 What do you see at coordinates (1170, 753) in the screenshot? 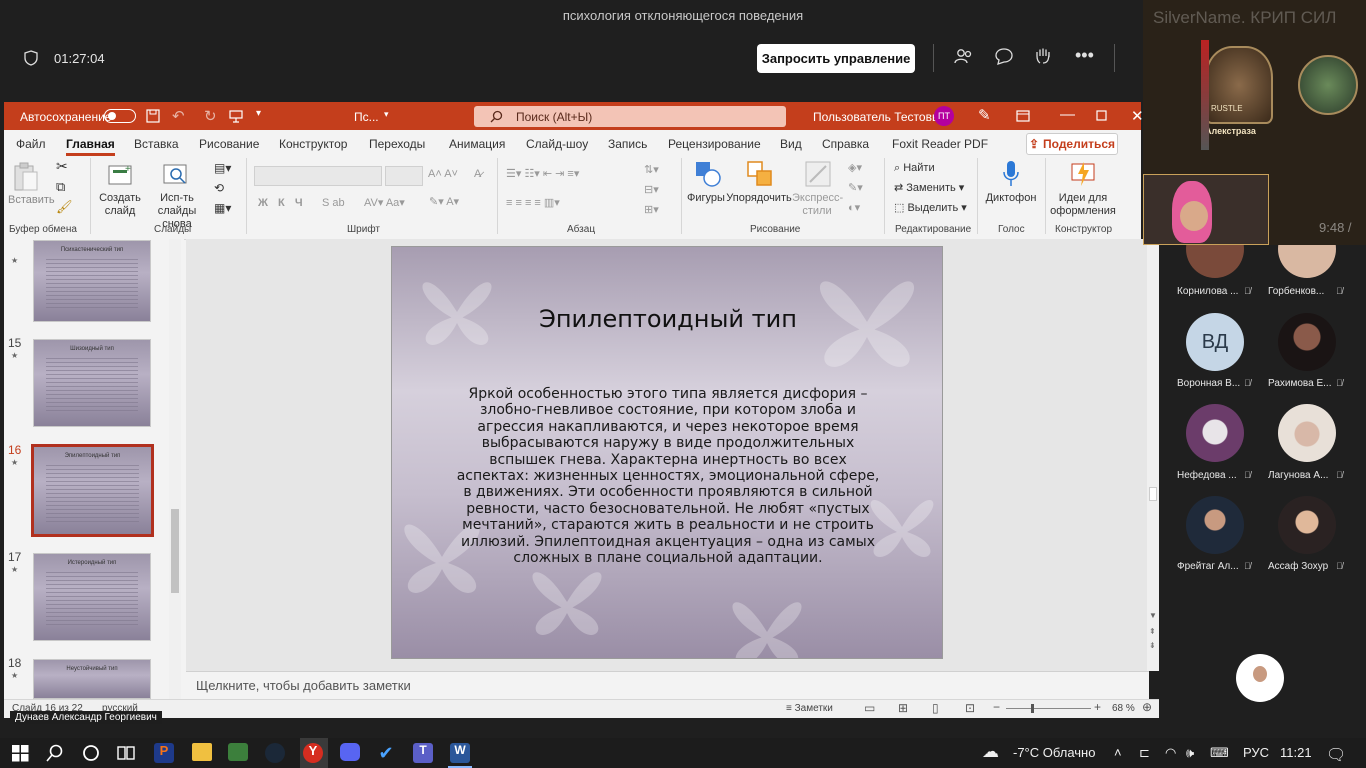
I see `wifi-icon: ◠` at bounding box center [1170, 753].